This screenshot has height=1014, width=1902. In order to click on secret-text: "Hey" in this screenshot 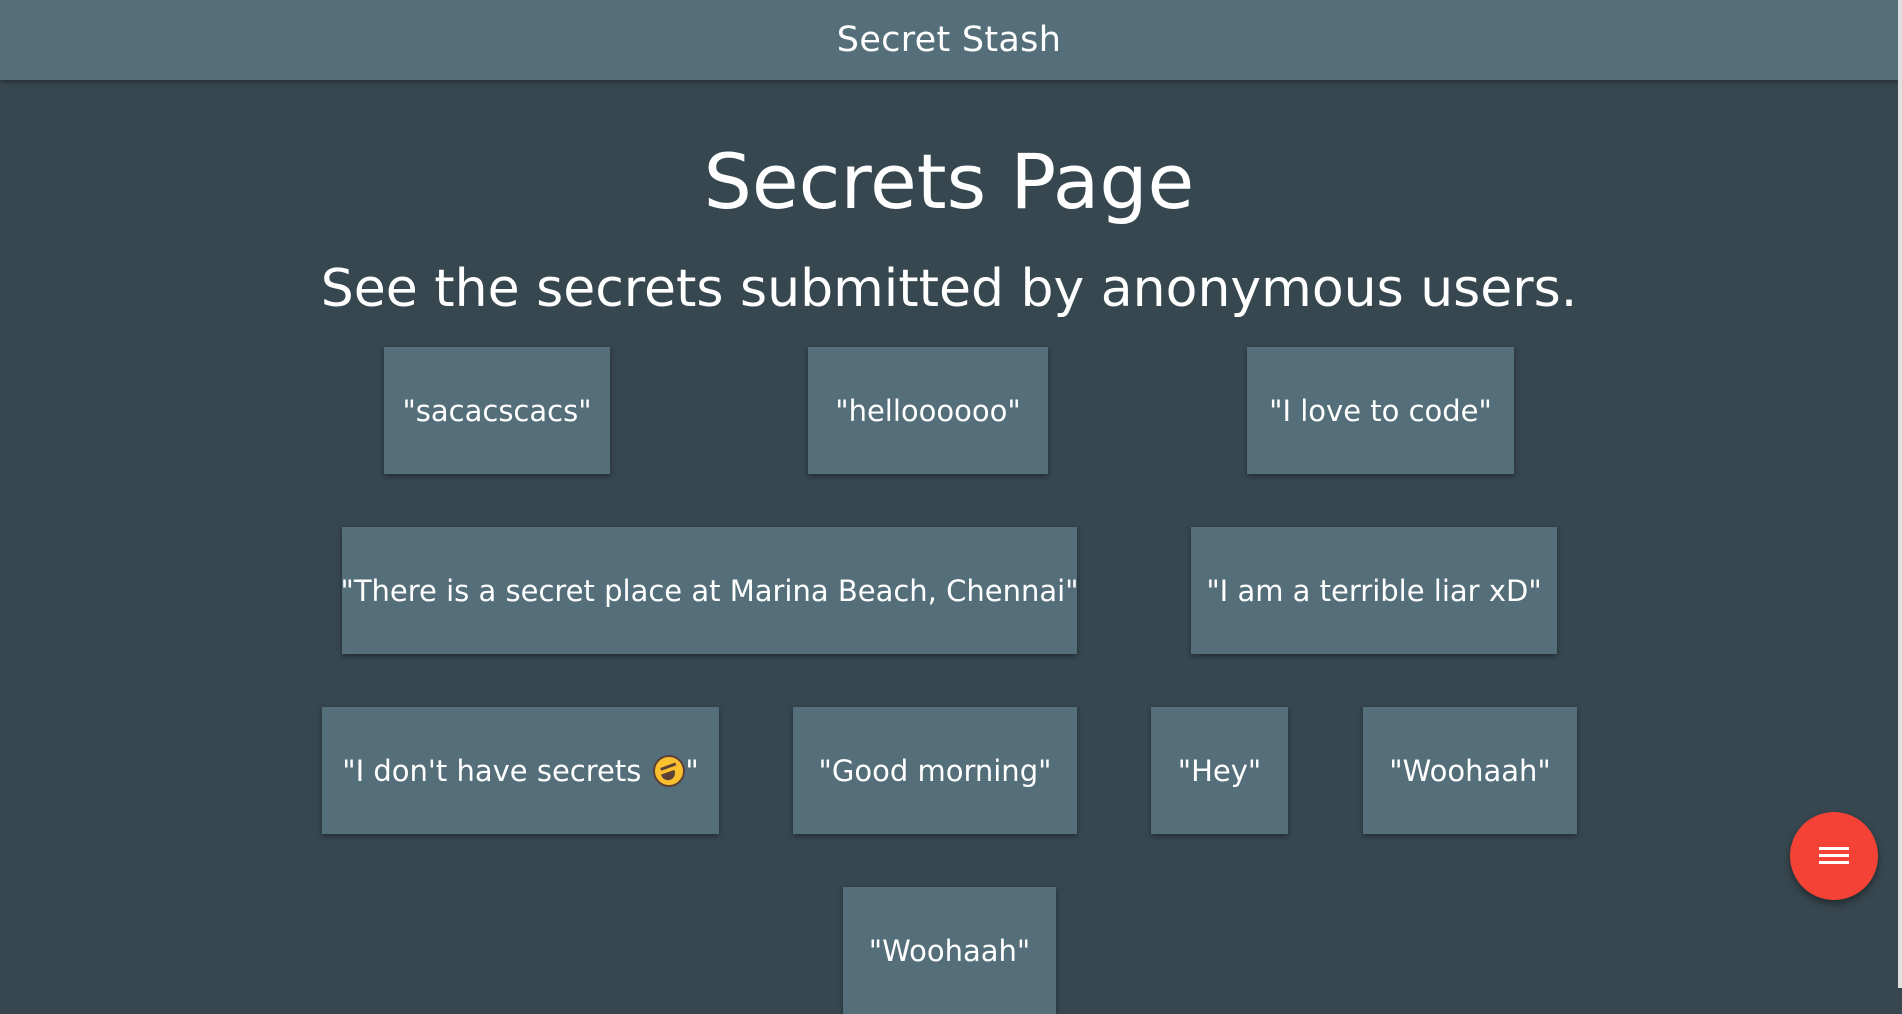, I will do `click(1219, 770)`.